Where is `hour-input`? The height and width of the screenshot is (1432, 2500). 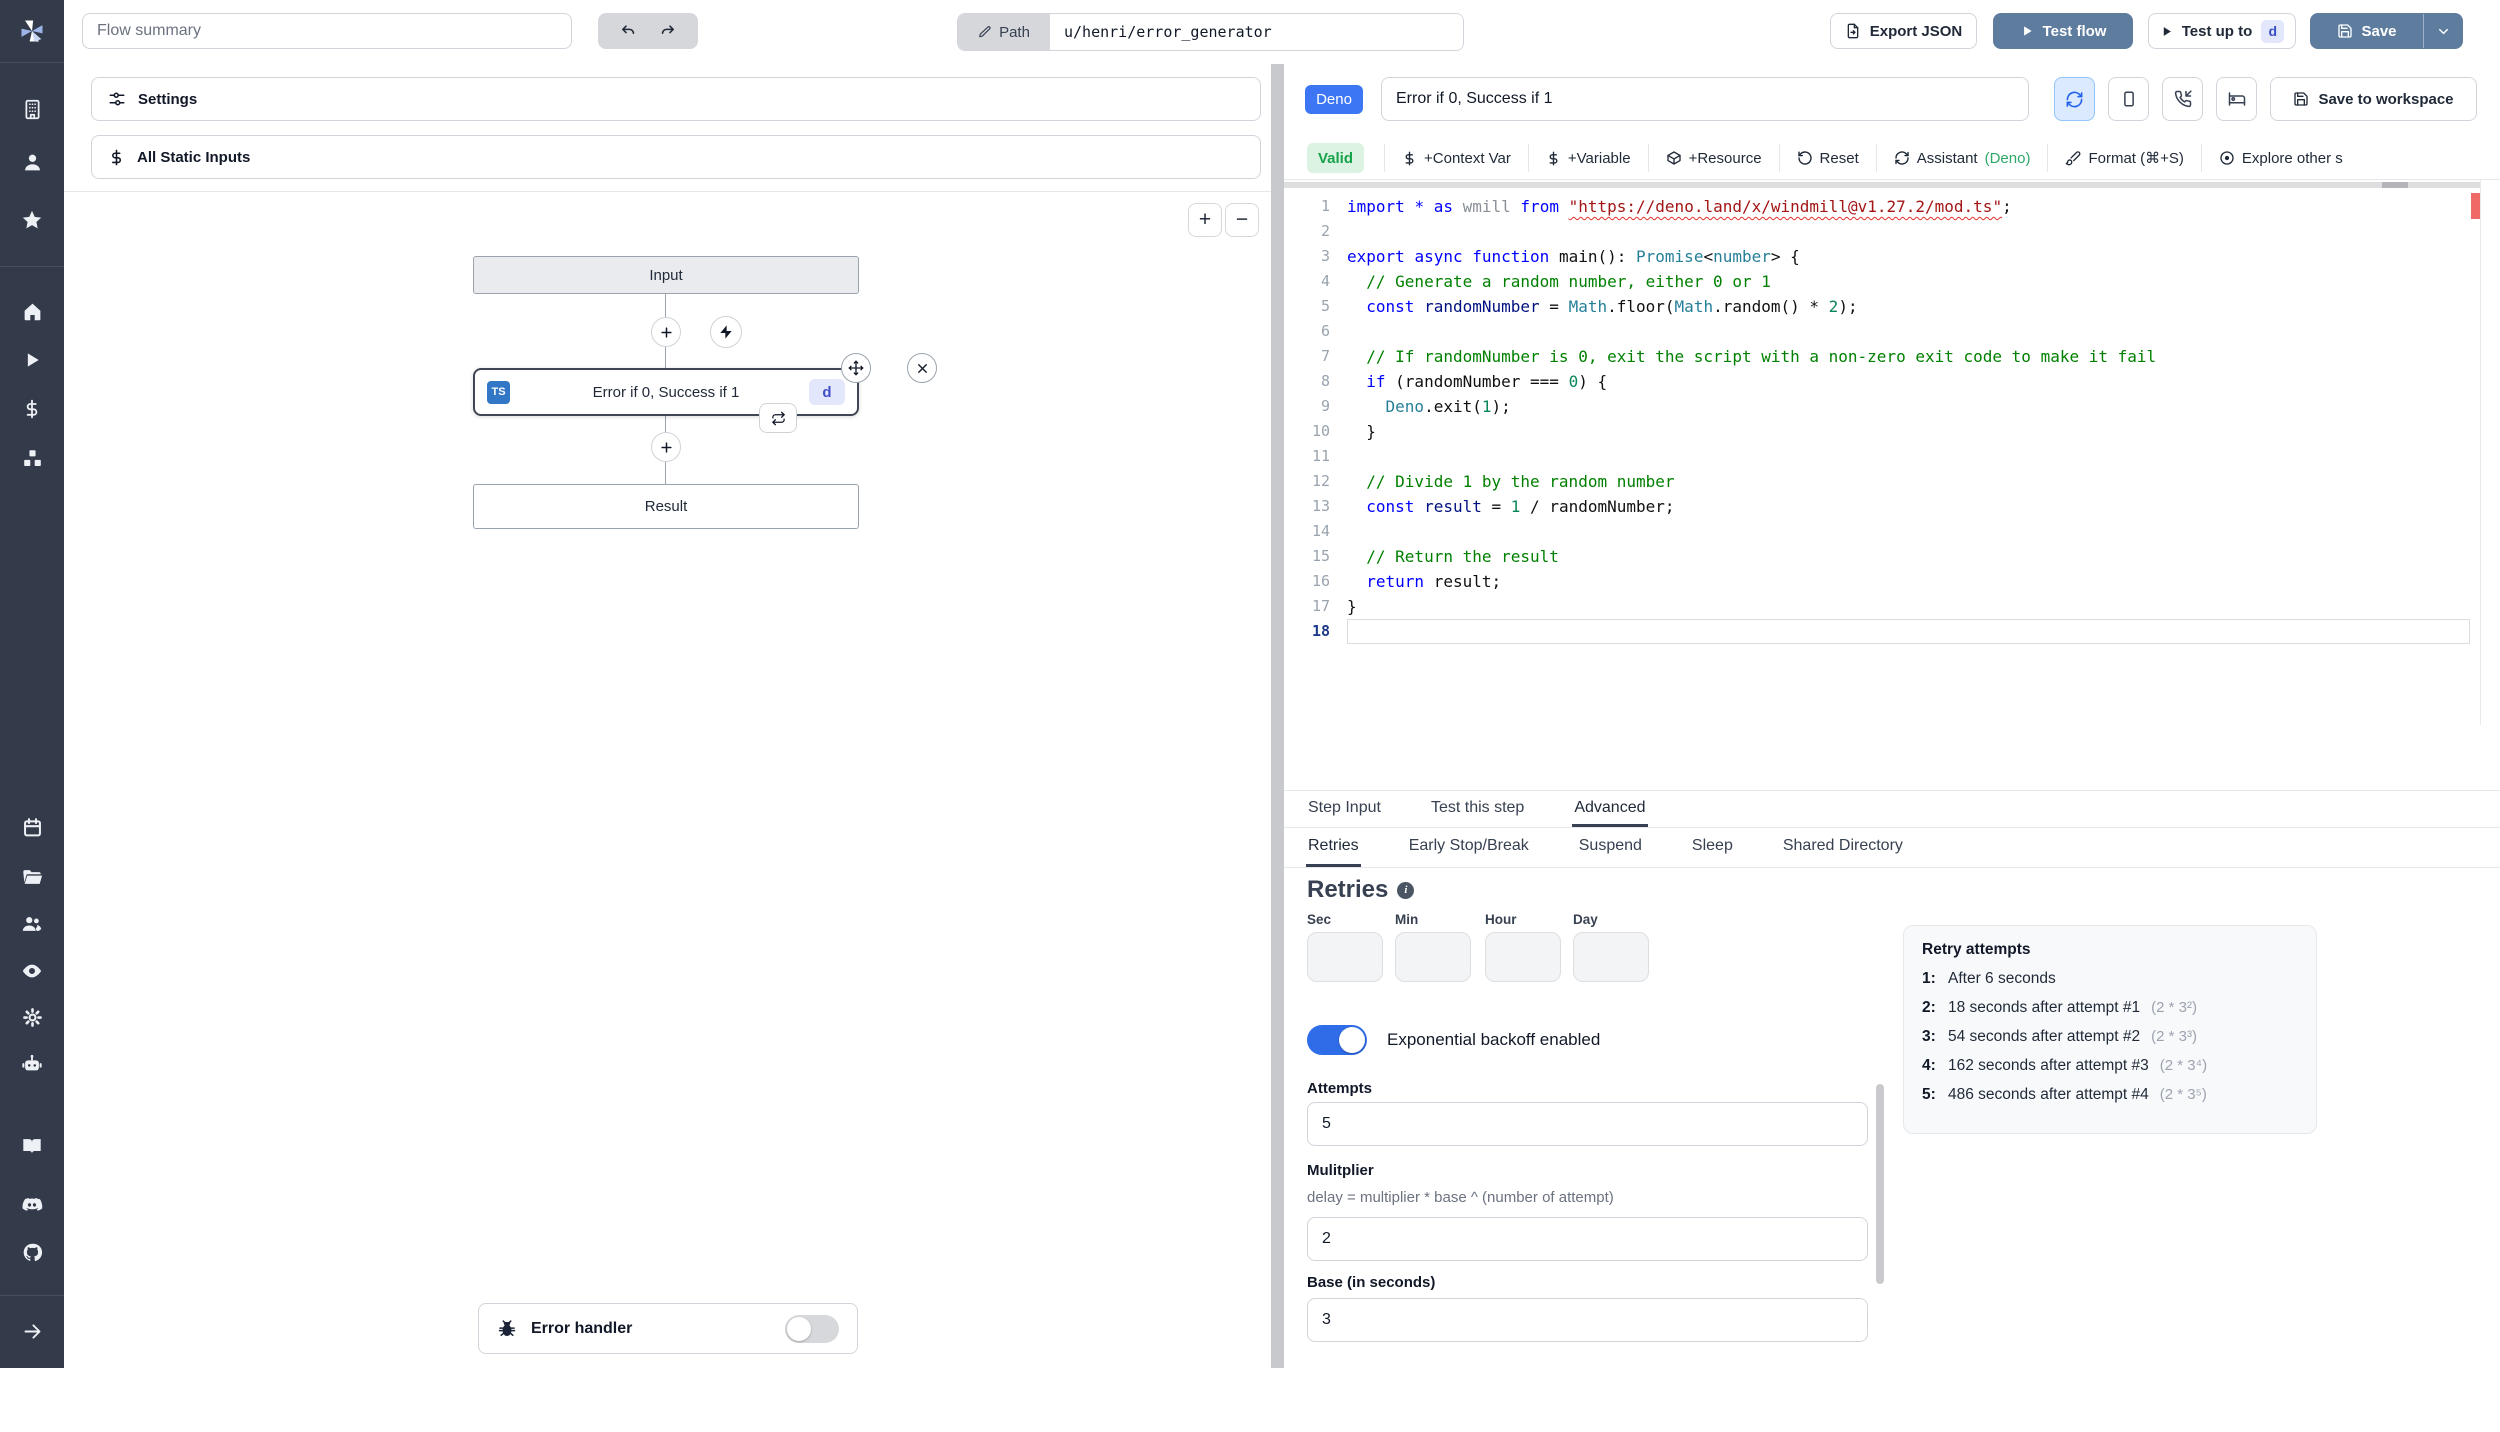
hour-input is located at coordinates (1523, 957).